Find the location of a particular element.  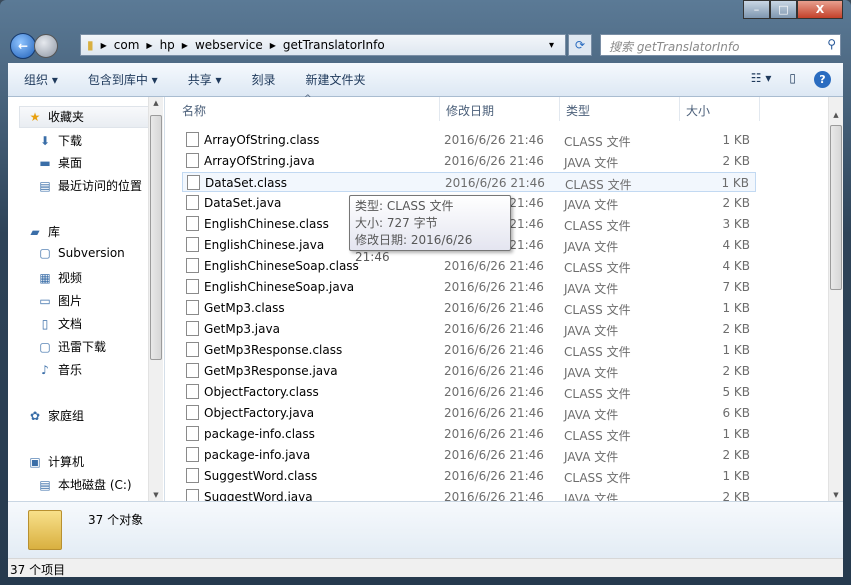

nav-item: ▯ 文档 is located at coordinates (59, 323).